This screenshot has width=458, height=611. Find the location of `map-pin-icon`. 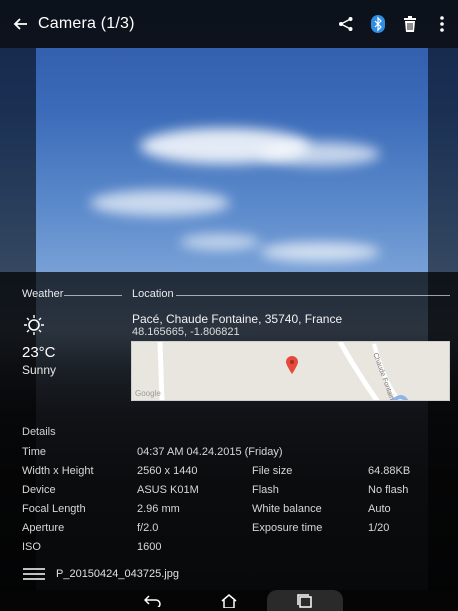

map-pin-icon is located at coordinates (292, 365).